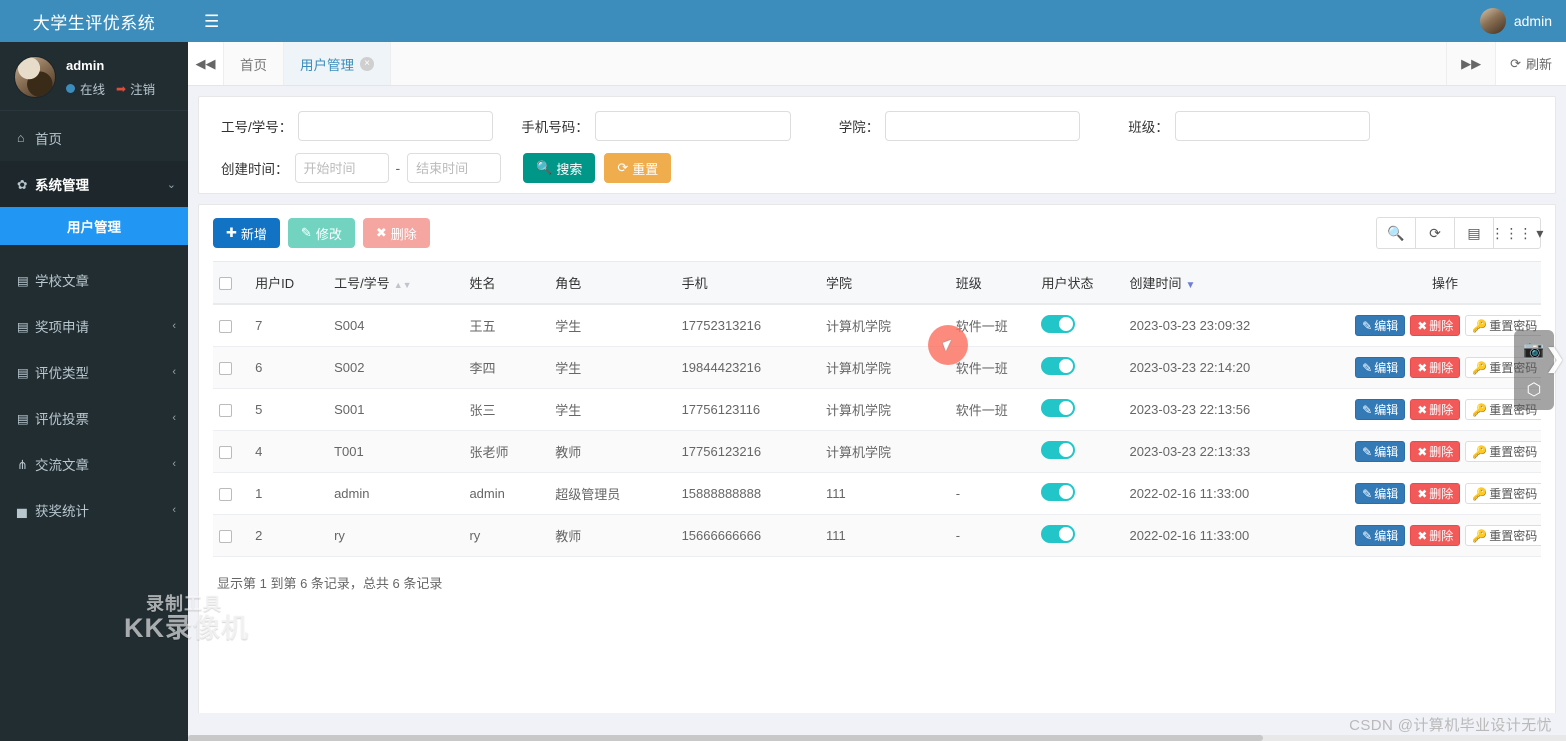 The image size is (1566, 741). I want to click on cell-user-id: 7, so click(289, 325).